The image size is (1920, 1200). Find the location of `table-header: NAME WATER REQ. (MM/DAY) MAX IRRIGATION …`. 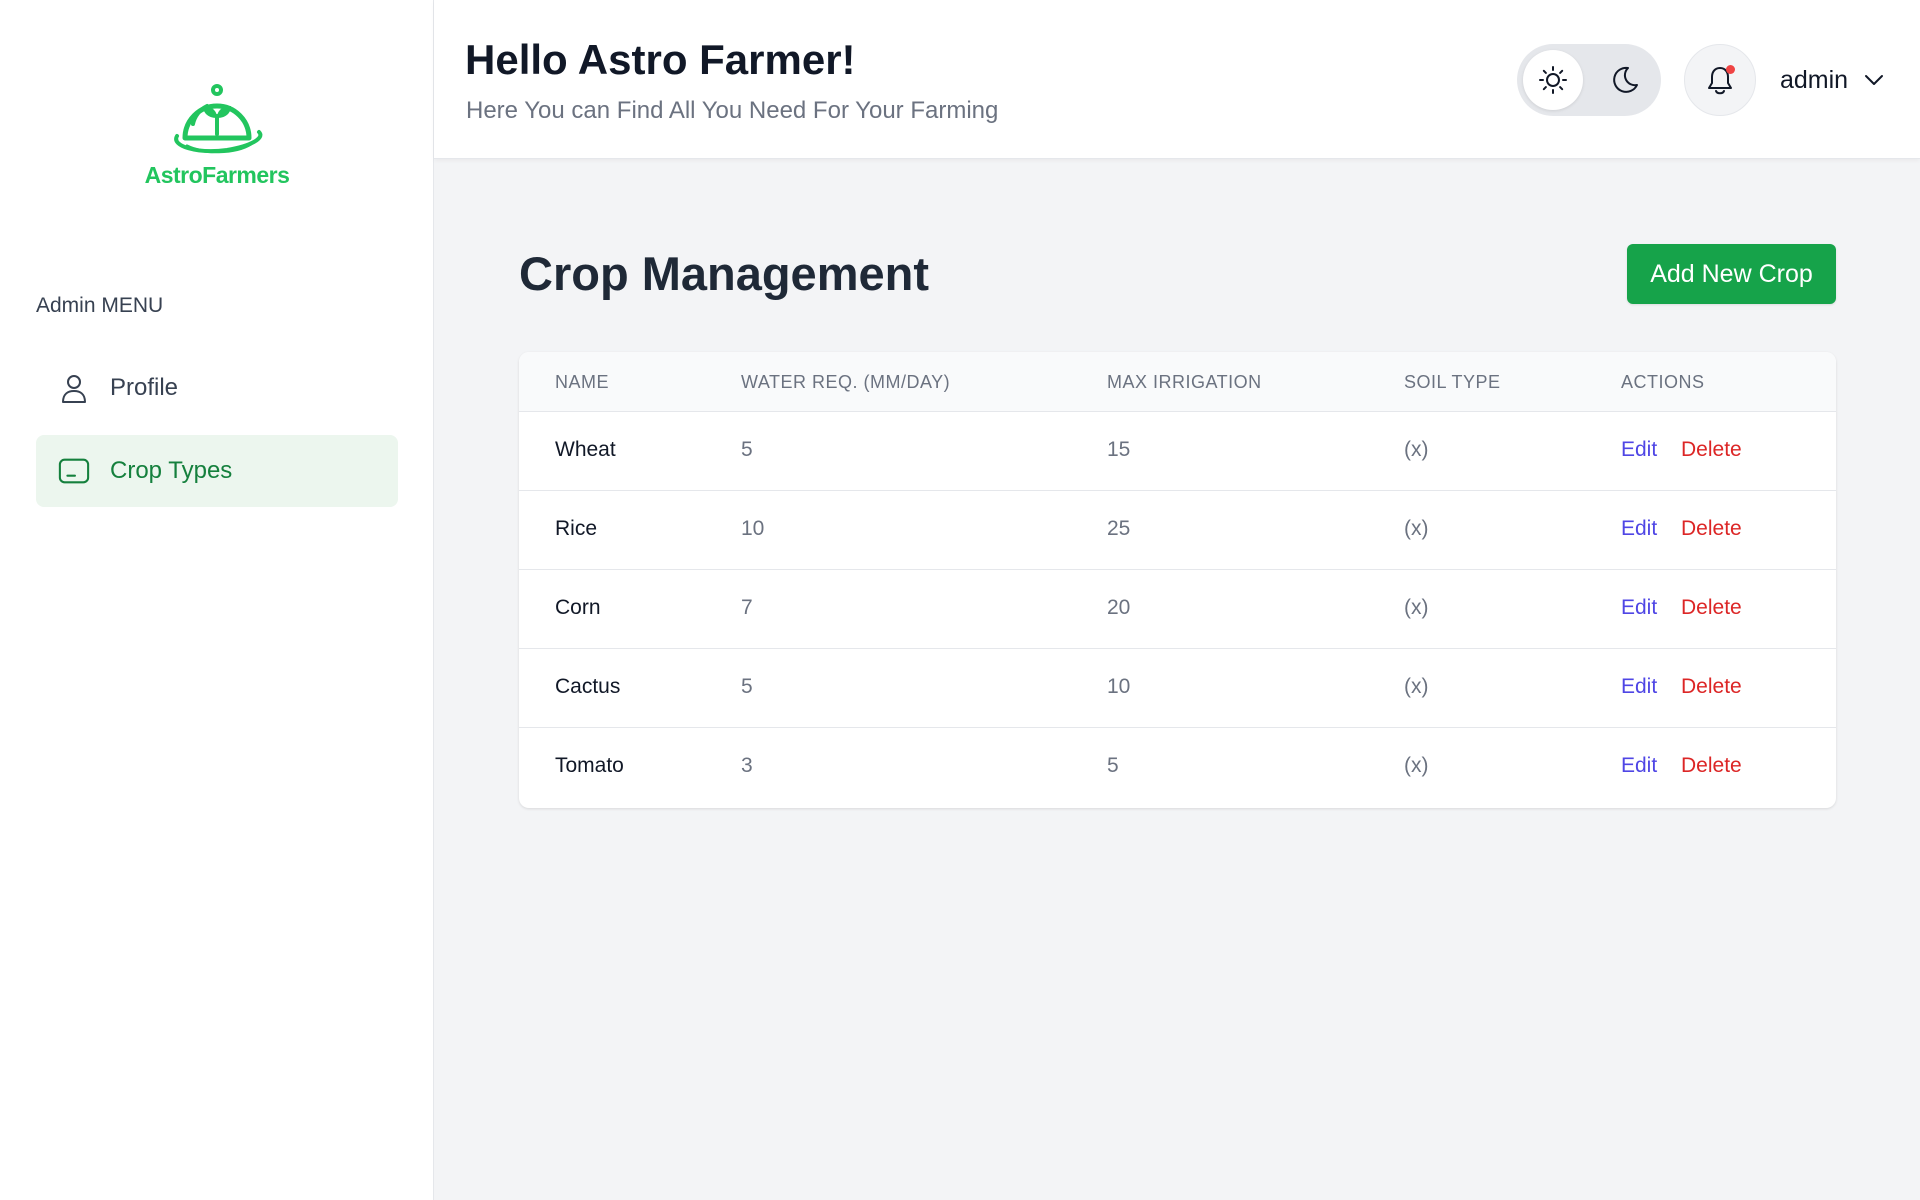

table-header: NAME WATER REQ. (MM/DAY) MAX IRRIGATION … is located at coordinates (1177, 382).